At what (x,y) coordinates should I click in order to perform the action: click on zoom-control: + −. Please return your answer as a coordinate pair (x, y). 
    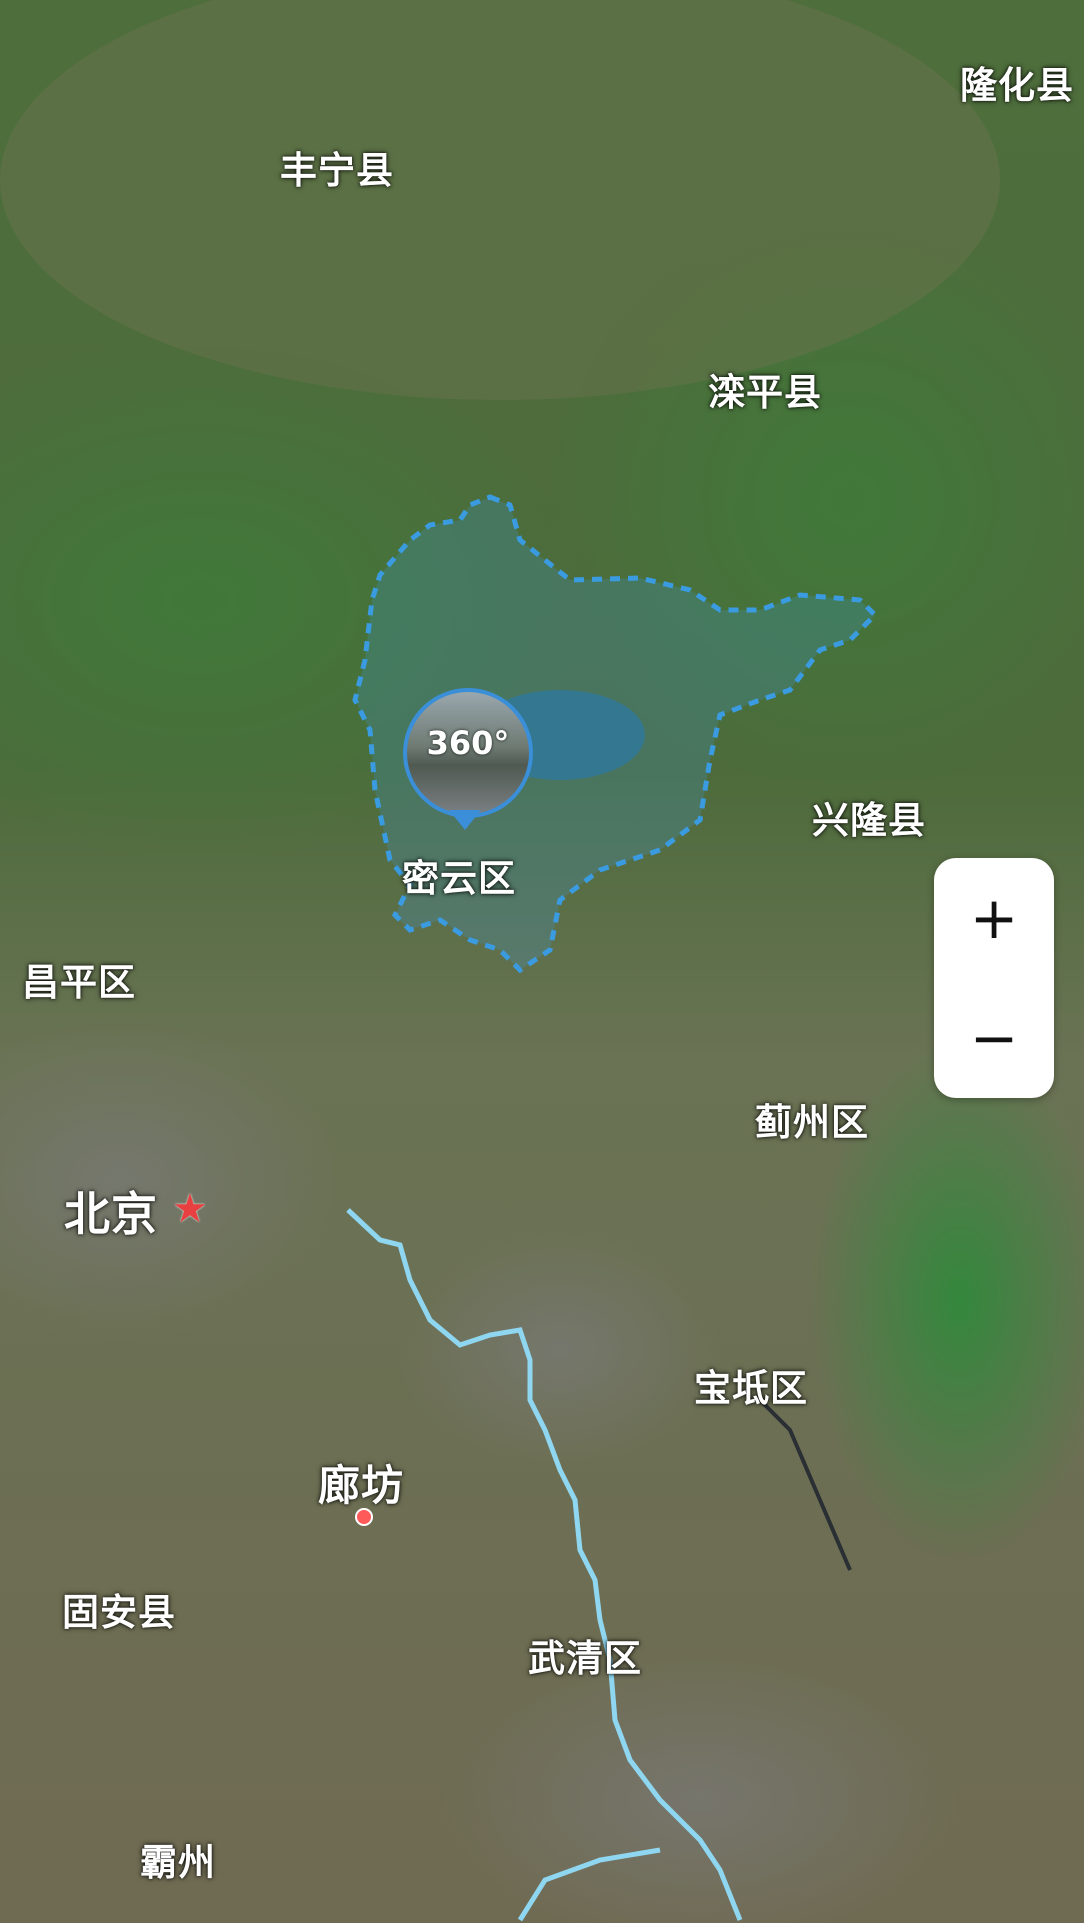
    Looking at the image, I should click on (994, 978).